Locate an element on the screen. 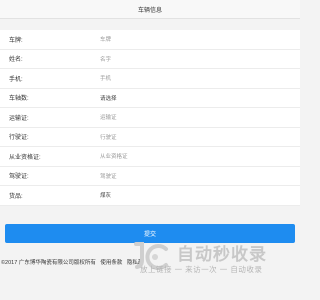  axle-count-row: 车轴数: 请选择 is located at coordinates (150, 98).